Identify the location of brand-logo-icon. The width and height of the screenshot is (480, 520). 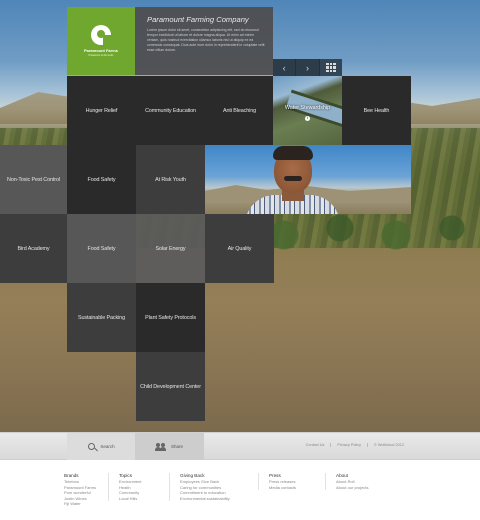
(101, 35).